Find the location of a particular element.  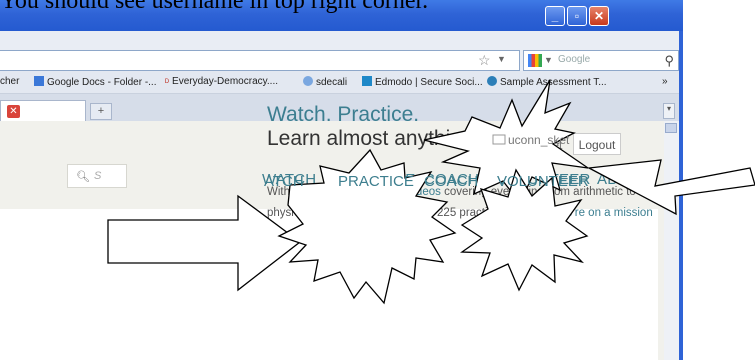

mission-link: exercises, we're on a mission is located at coordinates (578, 213).